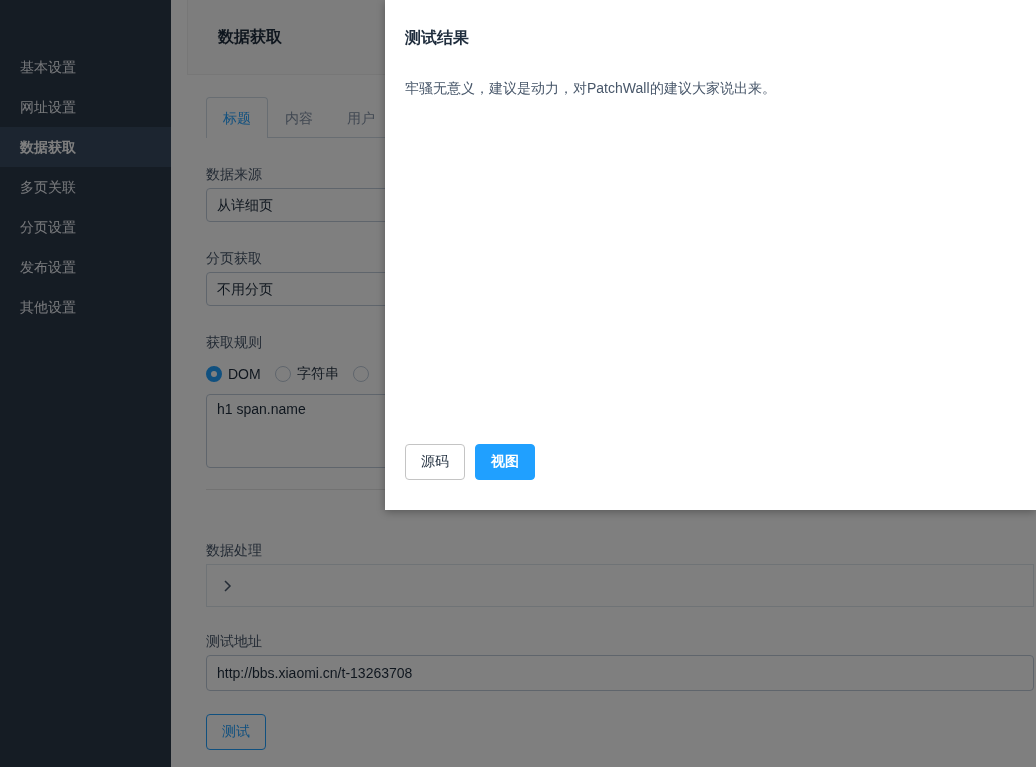 The image size is (1036, 767). What do you see at coordinates (85, 307) in the screenshot?
I see `sidebar-item: 其他设置` at bounding box center [85, 307].